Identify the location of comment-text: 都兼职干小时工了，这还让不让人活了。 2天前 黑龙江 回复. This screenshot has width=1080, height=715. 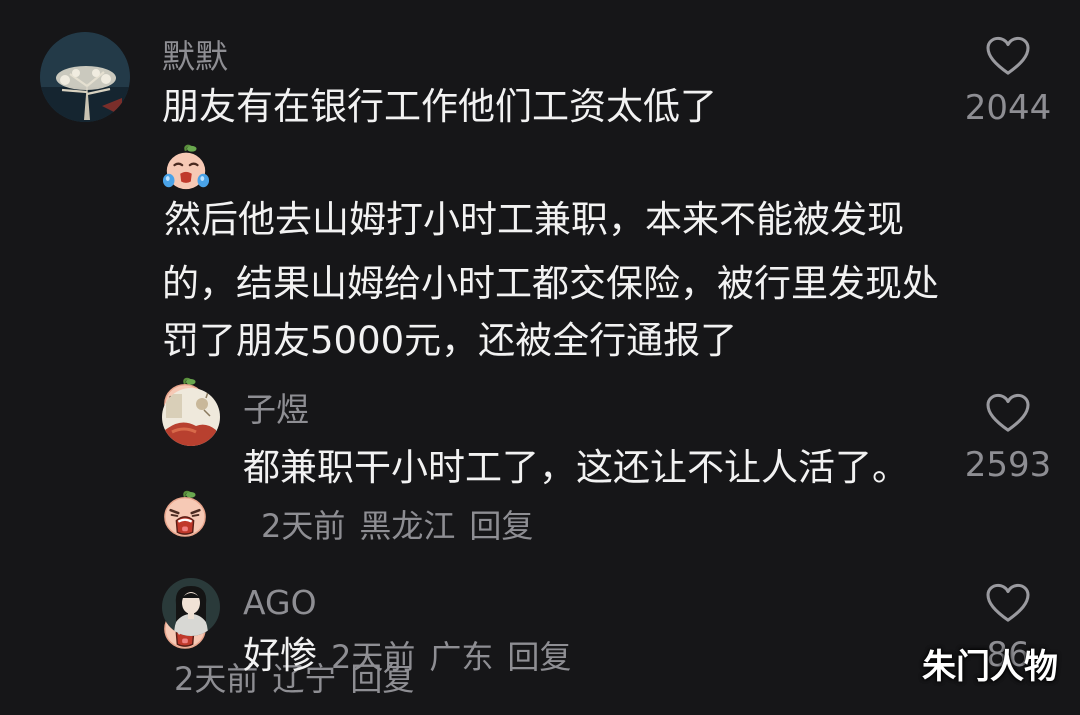
(588, 497).